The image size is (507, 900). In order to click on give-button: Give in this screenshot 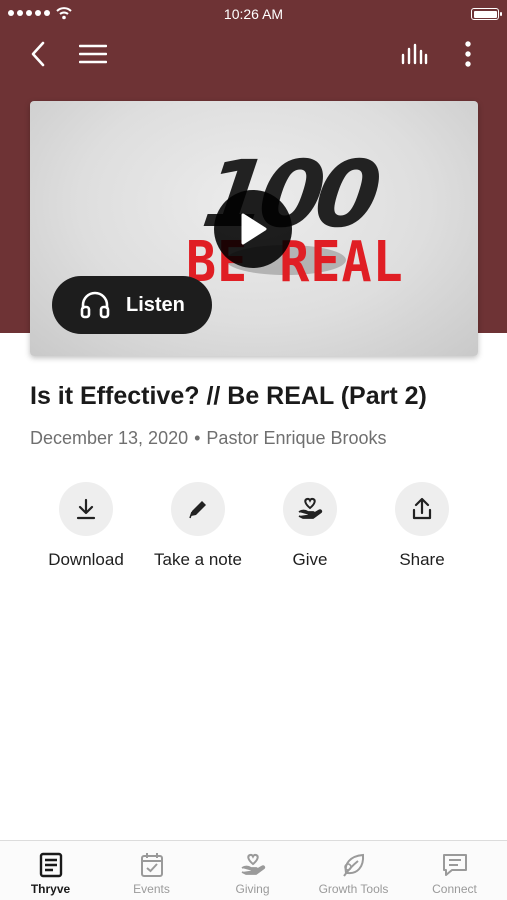, I will do `click(310, 526)`.